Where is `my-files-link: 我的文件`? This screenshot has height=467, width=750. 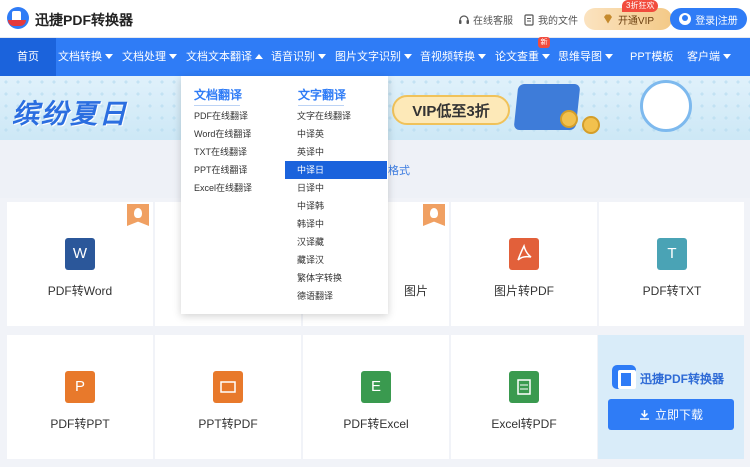 my-files-link: 我的文件 is located at coordinates (550, 19).